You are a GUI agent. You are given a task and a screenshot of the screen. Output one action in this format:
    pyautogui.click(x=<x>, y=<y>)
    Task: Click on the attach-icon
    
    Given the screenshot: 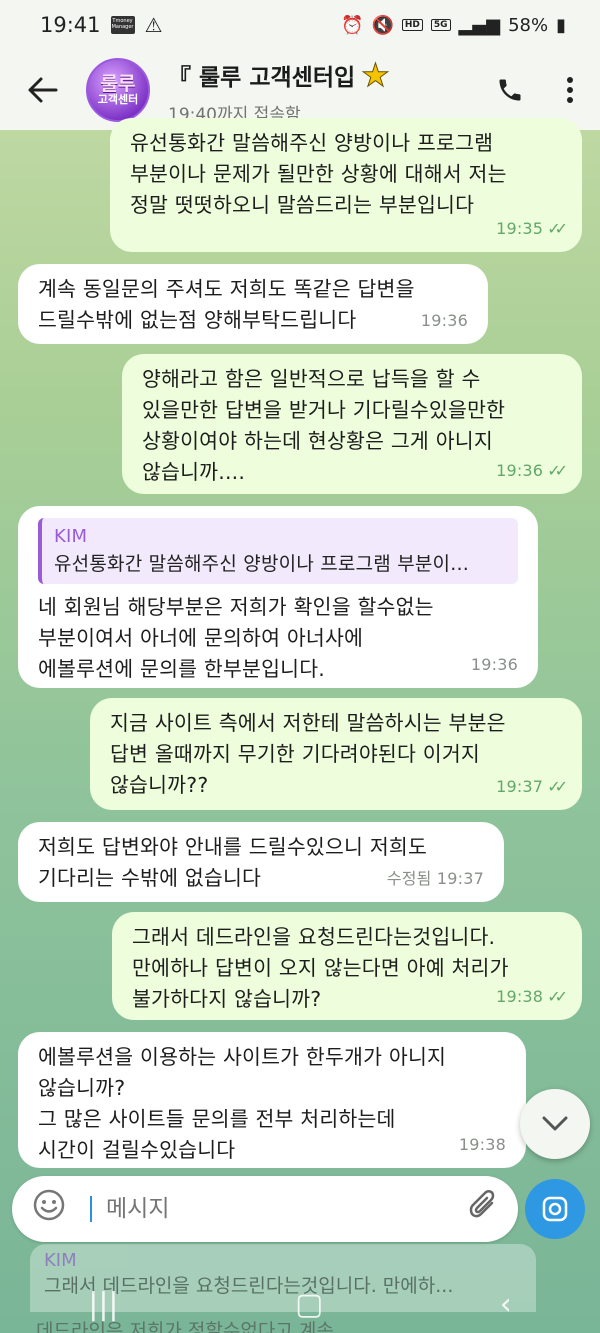 What is the action you would take?
    pyautogui.click(x=483, y=1209)
    